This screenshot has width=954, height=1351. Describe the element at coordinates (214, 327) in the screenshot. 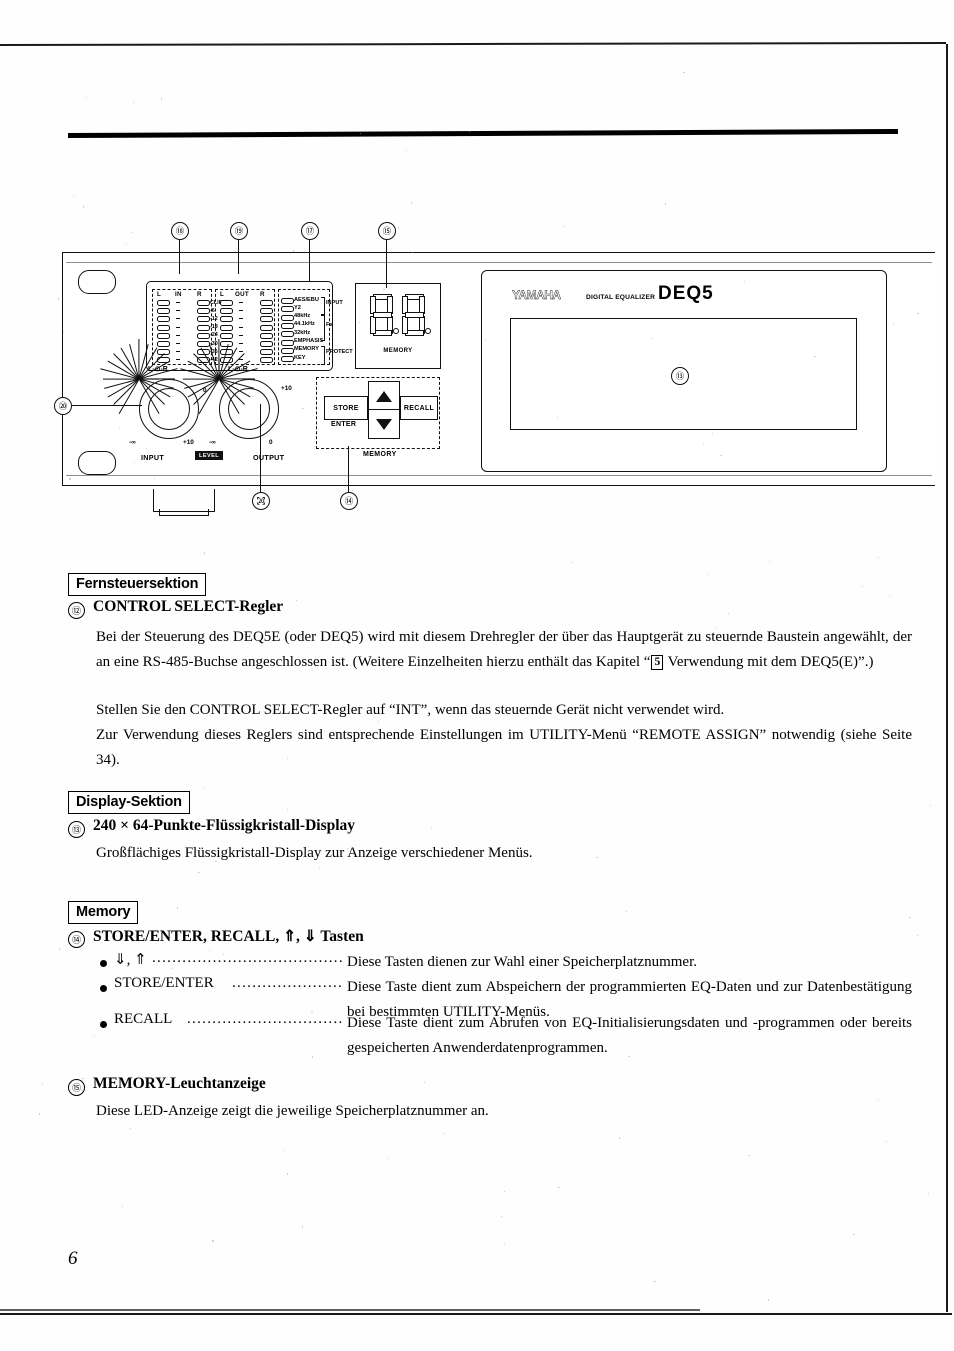

I see `meter-scale-label: -18` at that location.